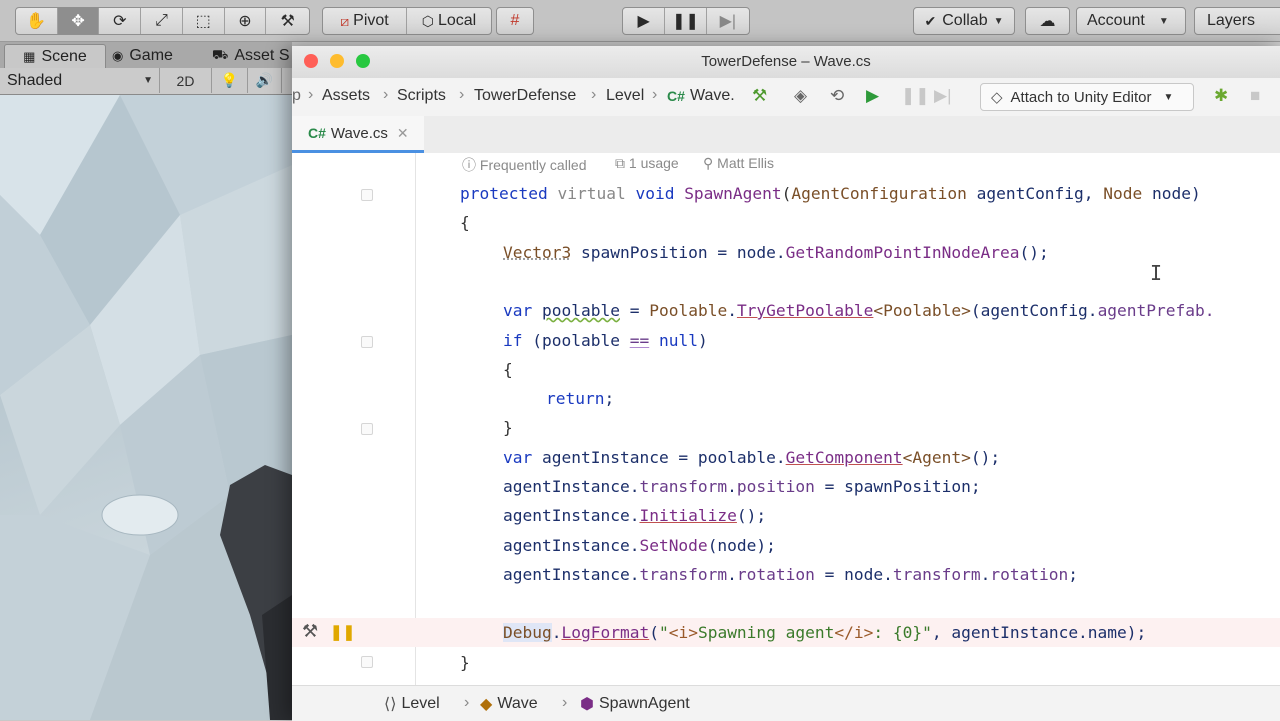 Image resolution: width=1280 pixels, height=721 pixels. Describe the element at coordinates (786, 135) in the screenshot. I see `editor-tab-bar: C# Wave.cs ✕` at that location.